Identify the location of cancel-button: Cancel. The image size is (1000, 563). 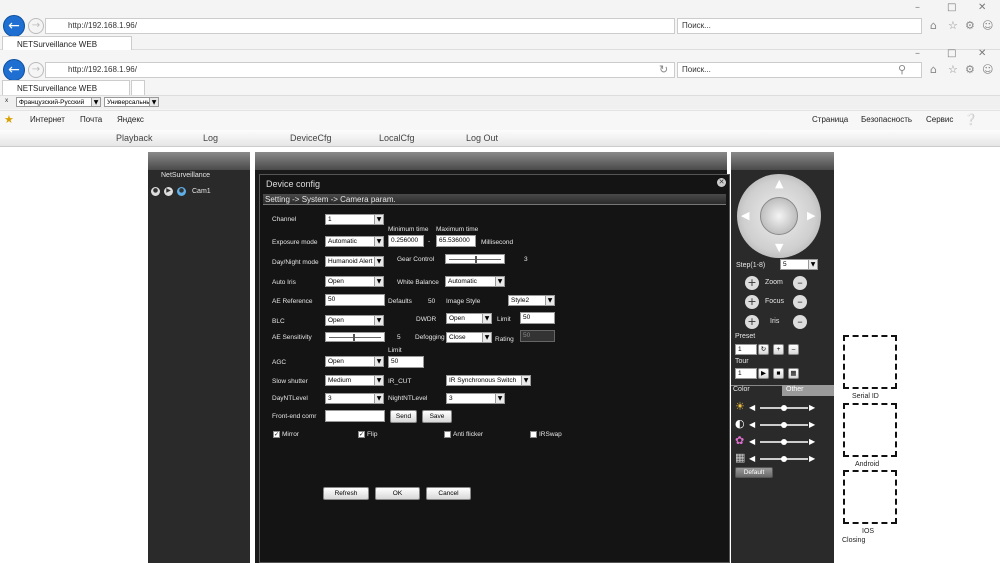
(448, 493).